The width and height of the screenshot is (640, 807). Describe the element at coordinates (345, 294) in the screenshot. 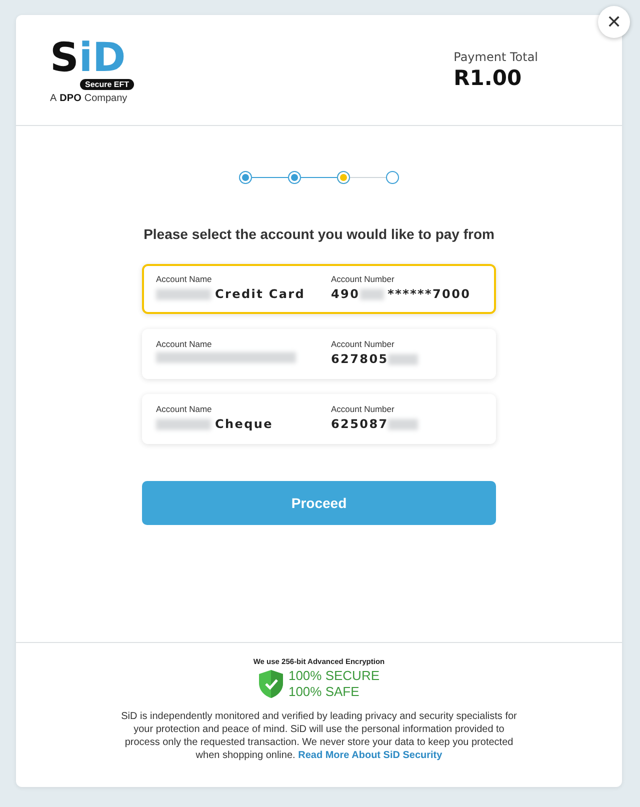

I see `account-number: 490` at that location.